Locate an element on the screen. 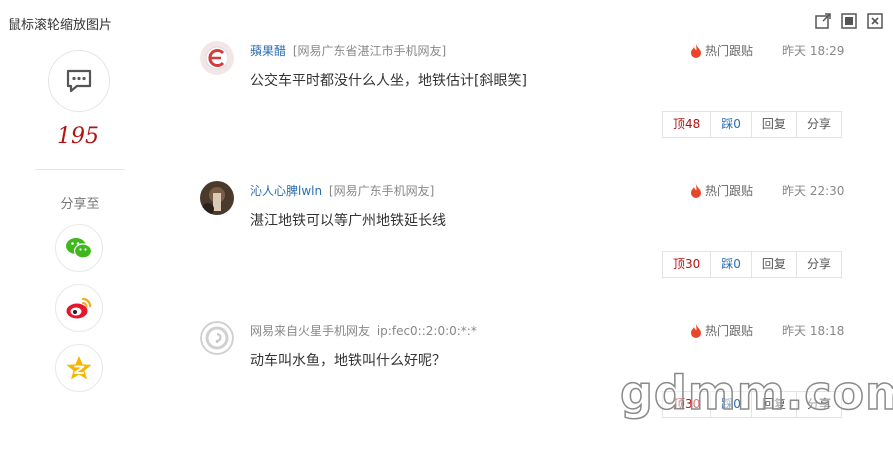  username-label: 网易来自火星手机网友 is located at coordinates (310, 331).